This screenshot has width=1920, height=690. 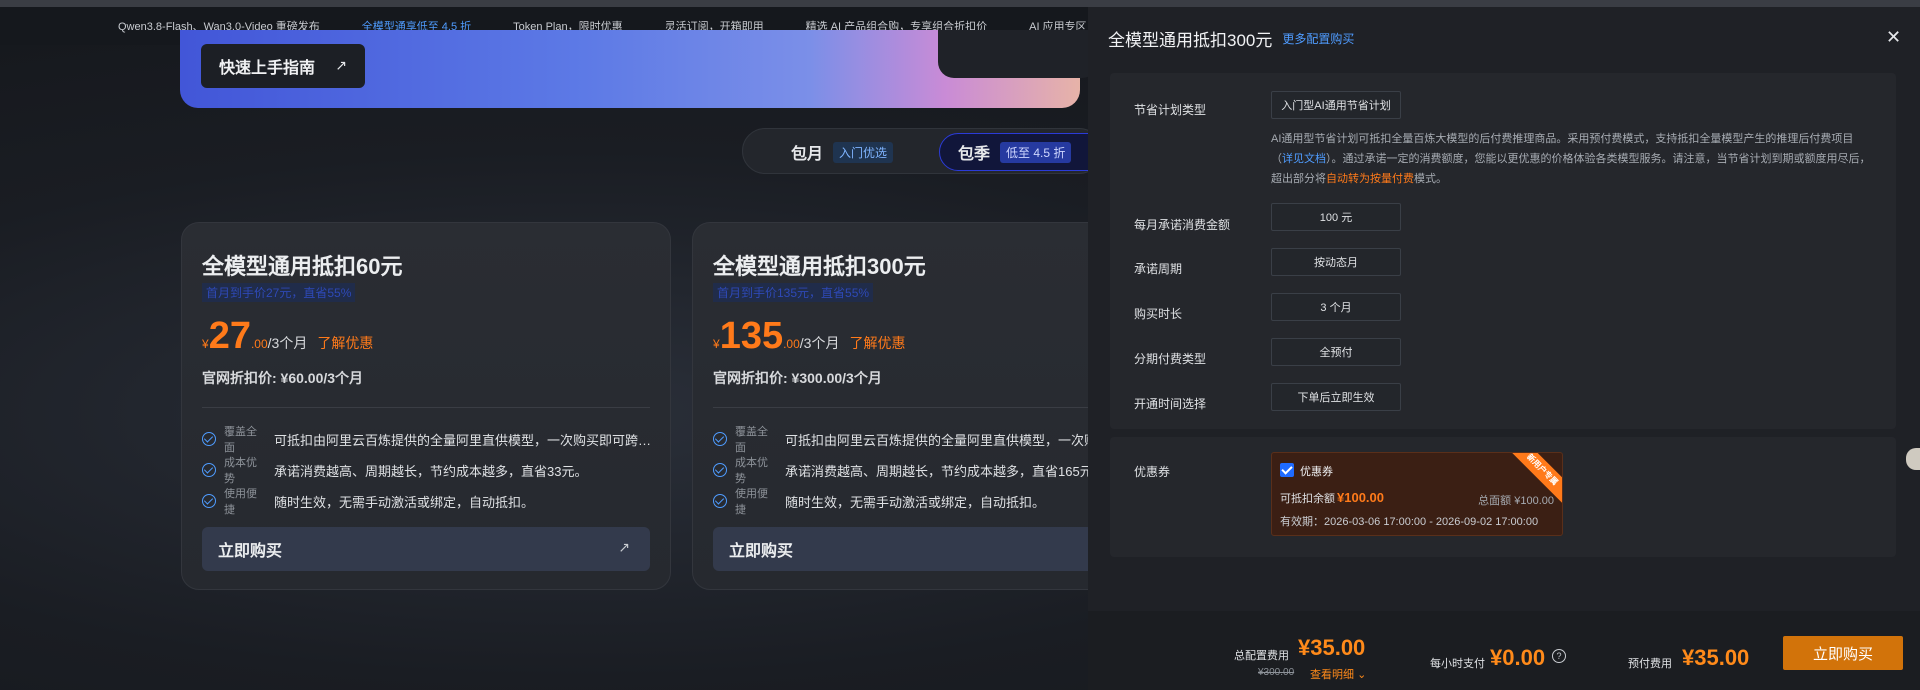 I want to click on prepay-label: 预付费用, so click(x=1650, y=664).